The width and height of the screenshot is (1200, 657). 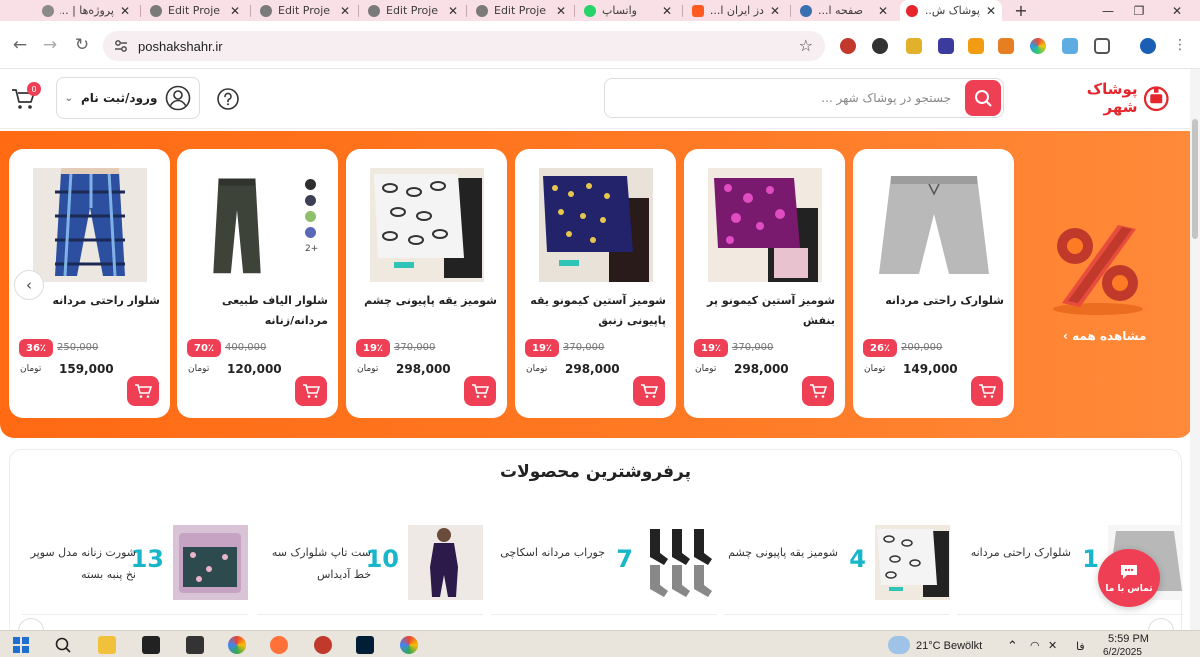 I want to click on header-cart-button: 0, so click(x=25, y=97).